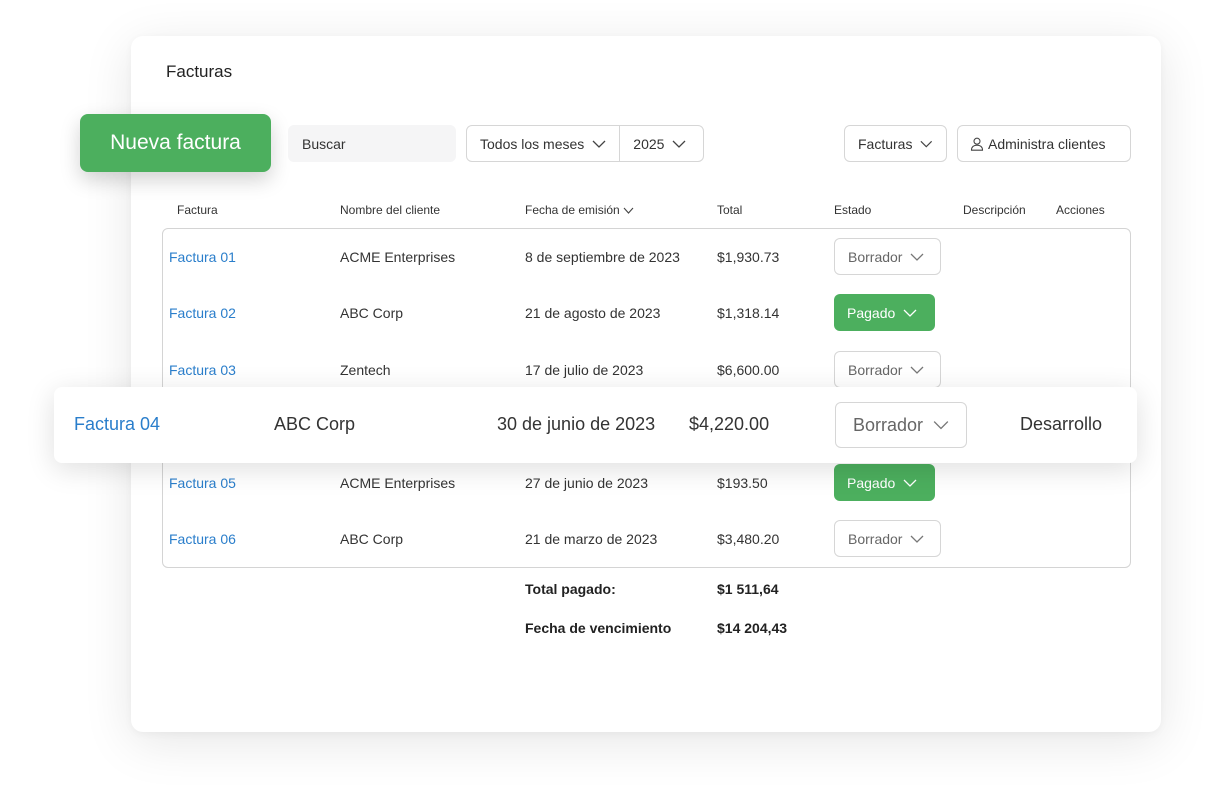  I want to click on user-icon, so click(977, 144).